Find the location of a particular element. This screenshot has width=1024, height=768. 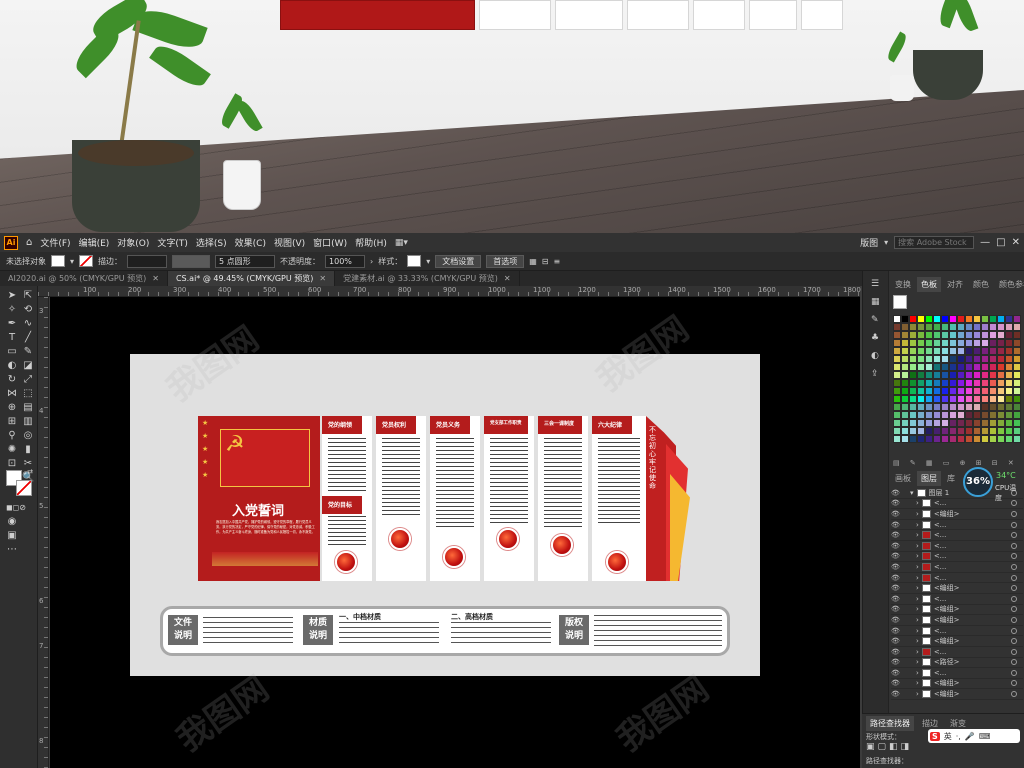

target-circle-icon is located at coordinates (1014, 630).